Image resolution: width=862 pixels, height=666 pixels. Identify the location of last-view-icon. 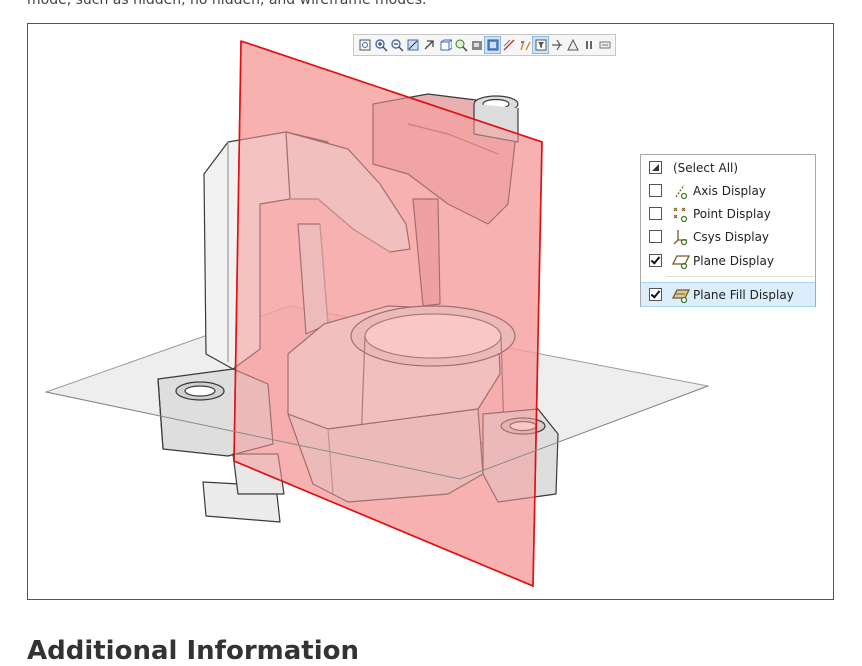
(604, 45).